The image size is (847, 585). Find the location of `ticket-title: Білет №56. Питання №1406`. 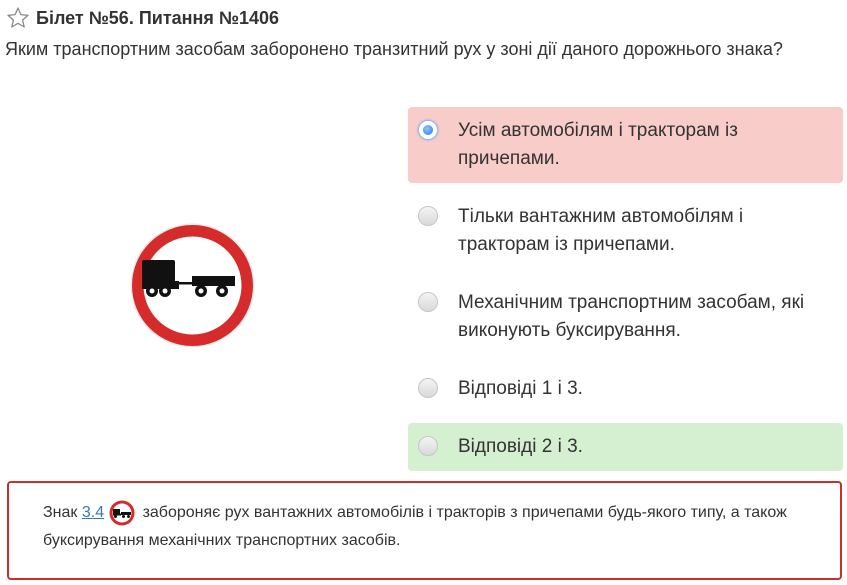

ticket-title: Білет №56. Питання №1406 is located at coordinates (157, 17).